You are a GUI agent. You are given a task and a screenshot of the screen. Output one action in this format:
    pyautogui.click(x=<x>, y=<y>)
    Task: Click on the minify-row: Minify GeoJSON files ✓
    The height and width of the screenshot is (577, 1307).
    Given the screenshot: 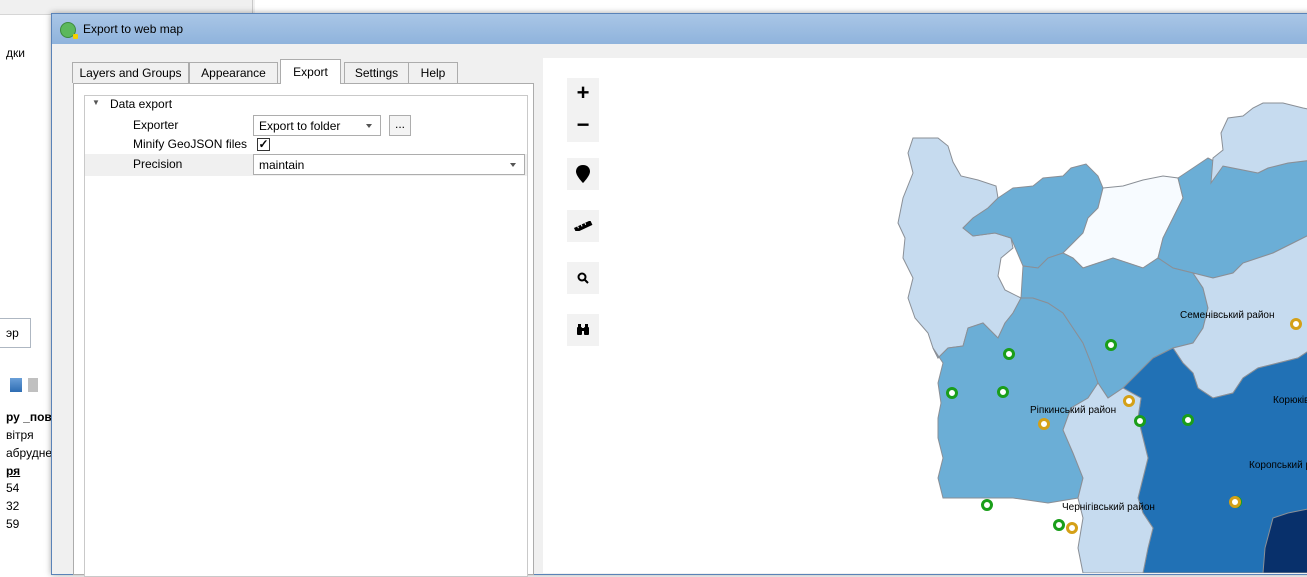 What is the action you would take?
    pyautogui.click(x=306, y=144)
    